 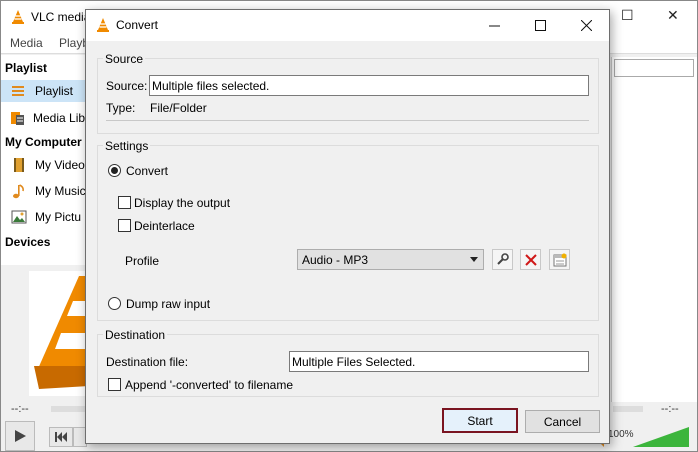 I want to click on music-note-icon, so click(x=19, y=191).